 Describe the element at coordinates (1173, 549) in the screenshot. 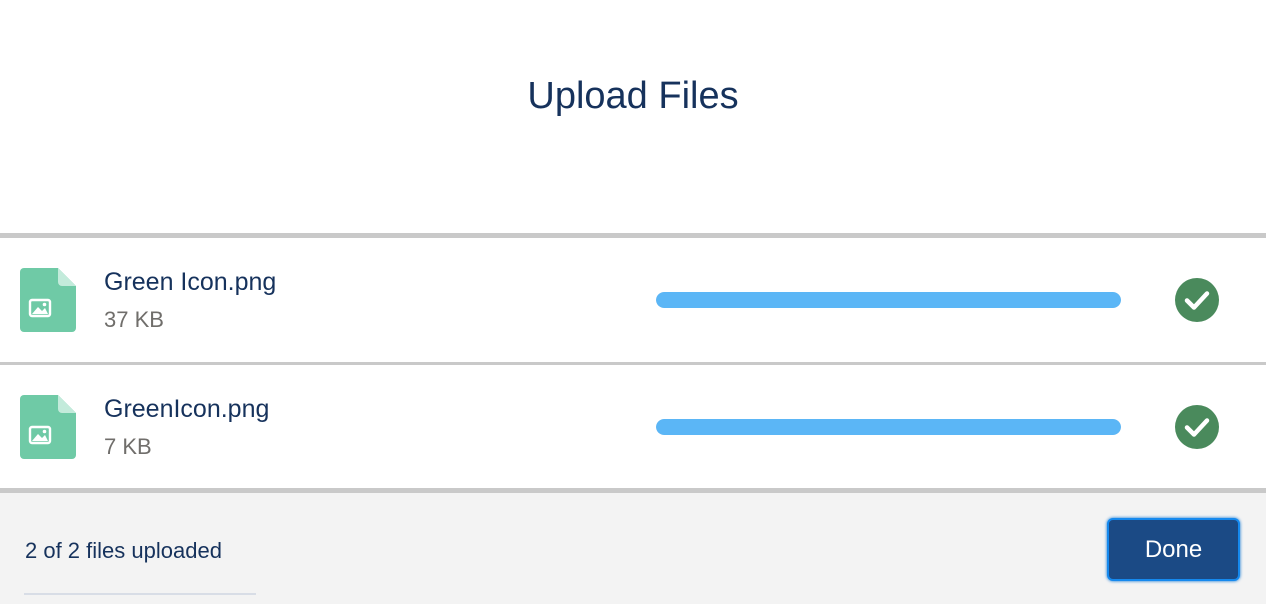

I see `done-button: Done` at that location.